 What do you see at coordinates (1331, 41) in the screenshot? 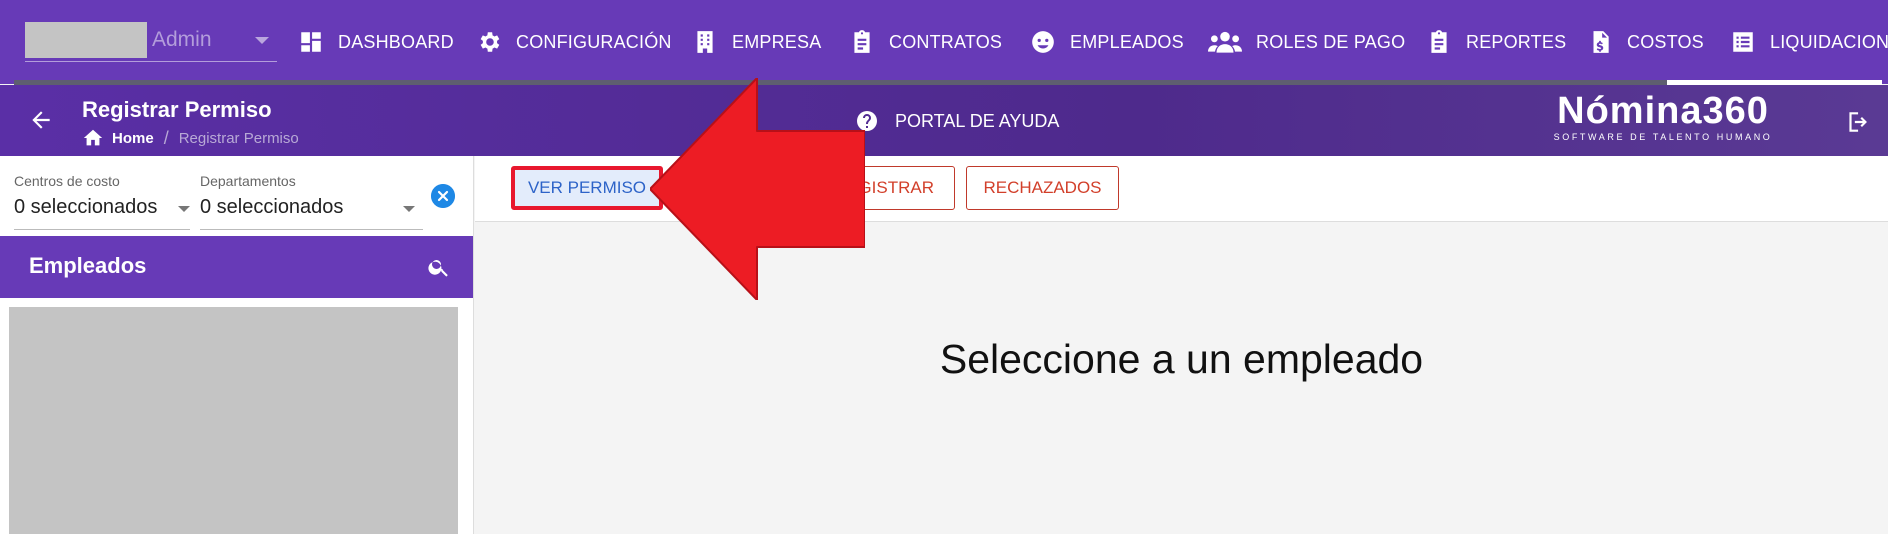
I see `nav-item-label: ROLES DE PAGO` at bounding box center [1331, 41].